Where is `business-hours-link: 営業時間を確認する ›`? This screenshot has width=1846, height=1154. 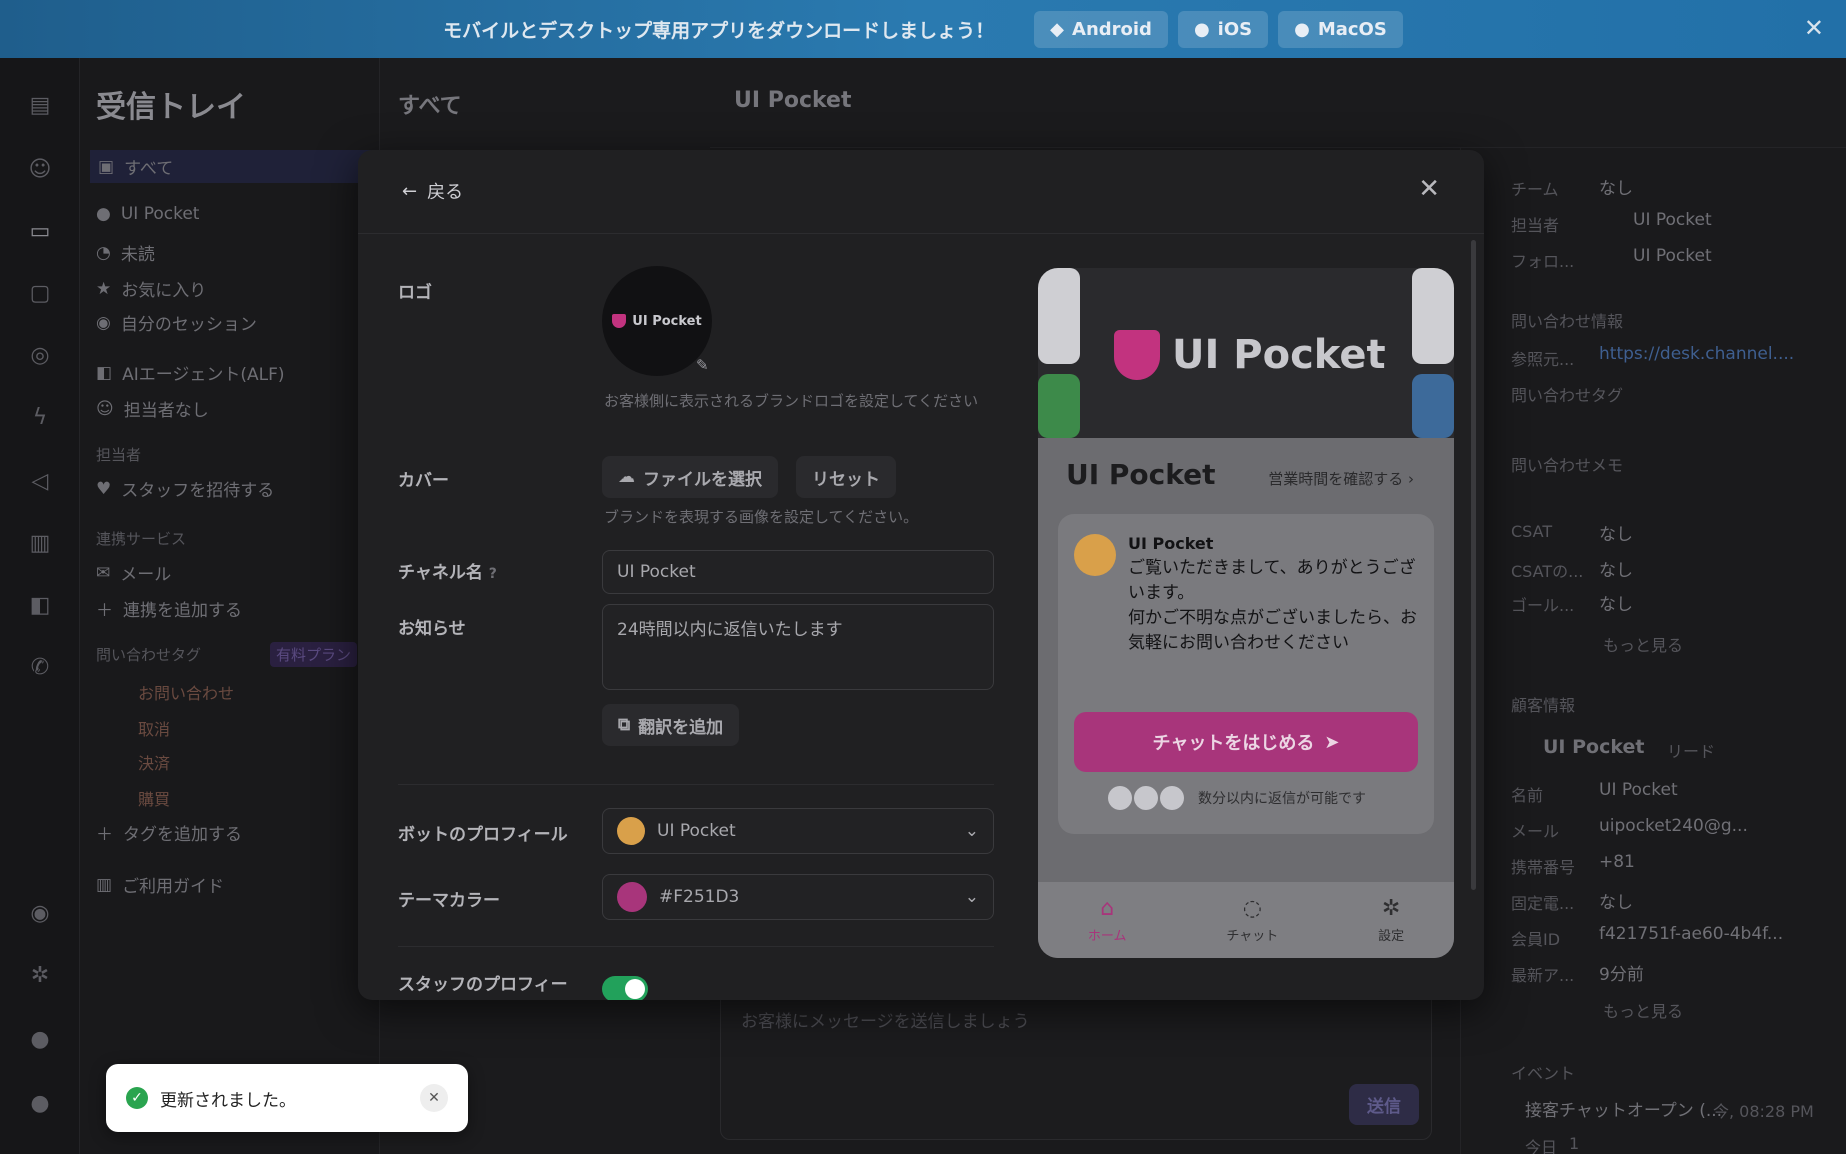
business-hours-link: 営業時間を確認する › is located at coordinates (1341, 478).